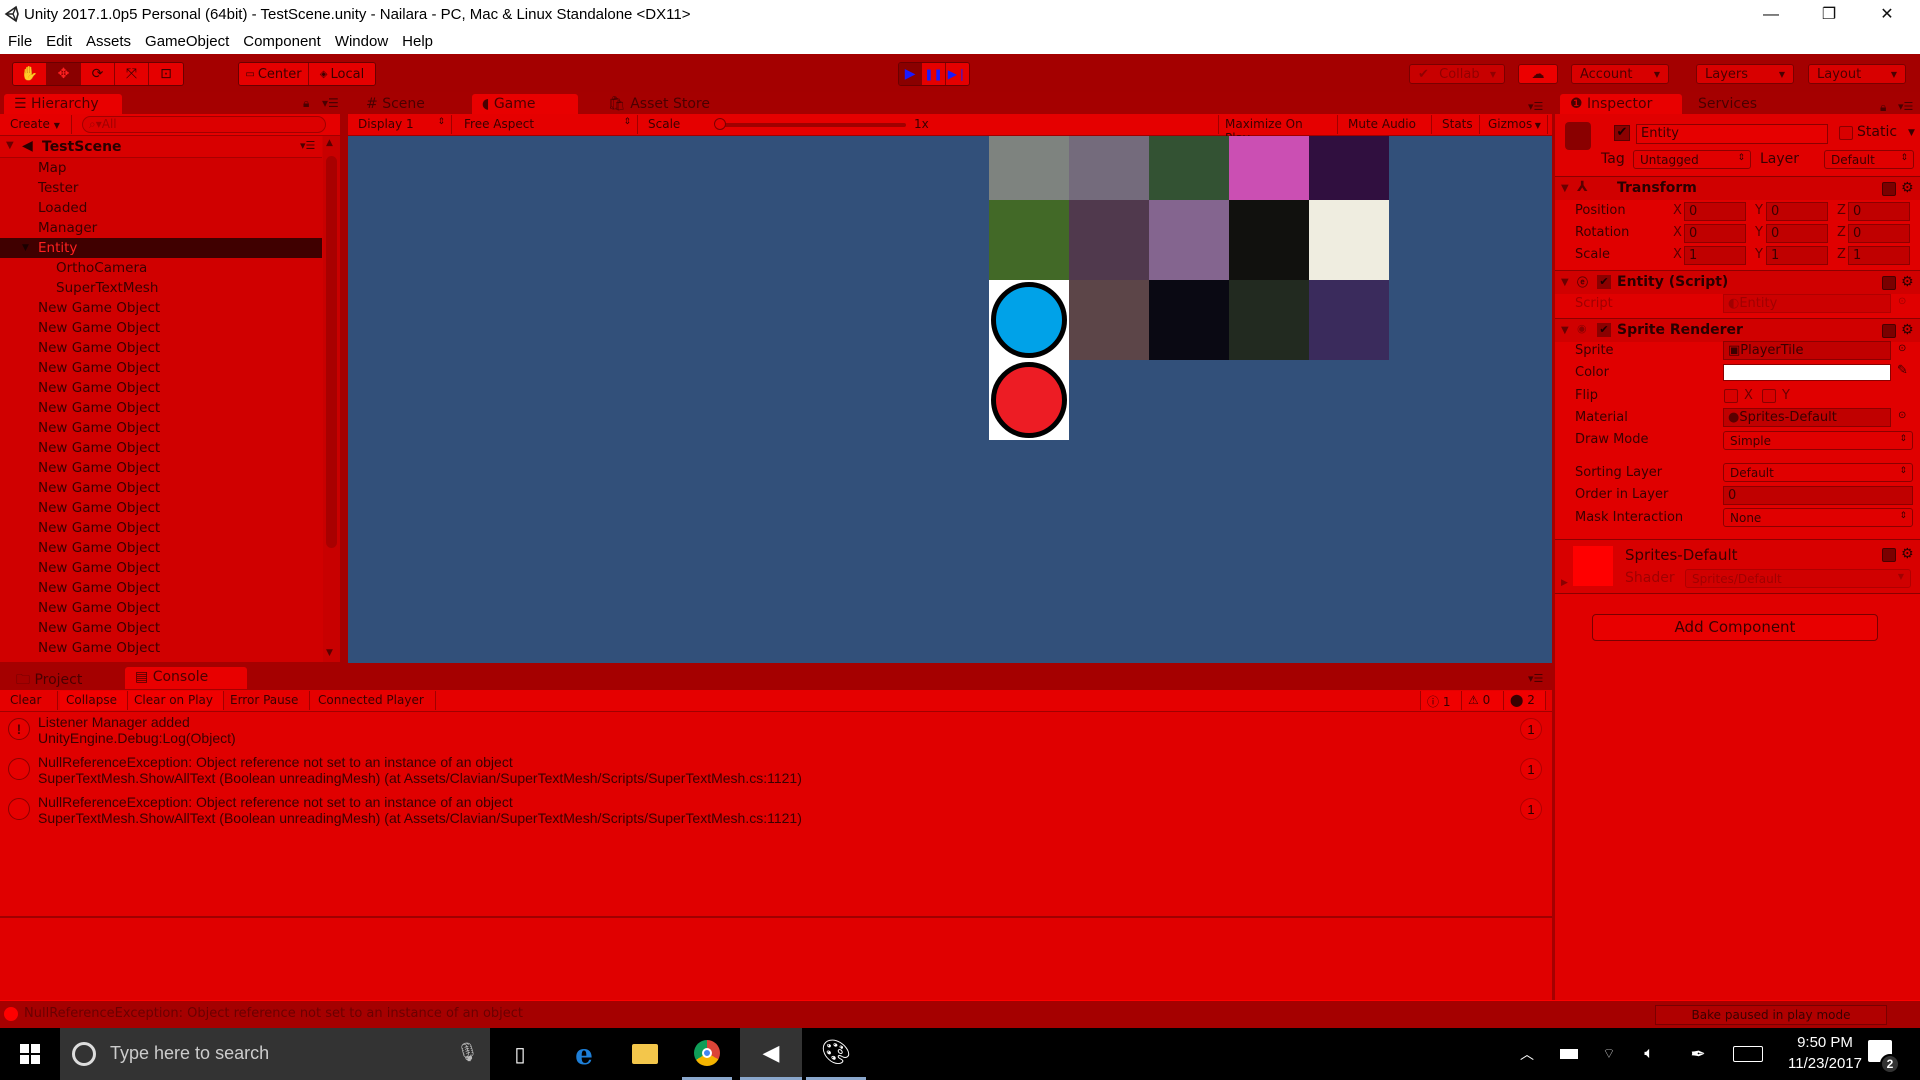 The image size is (1920, 1080). I want to click on error-filter-toggle: ⬤ 2, so click(1525, 700).